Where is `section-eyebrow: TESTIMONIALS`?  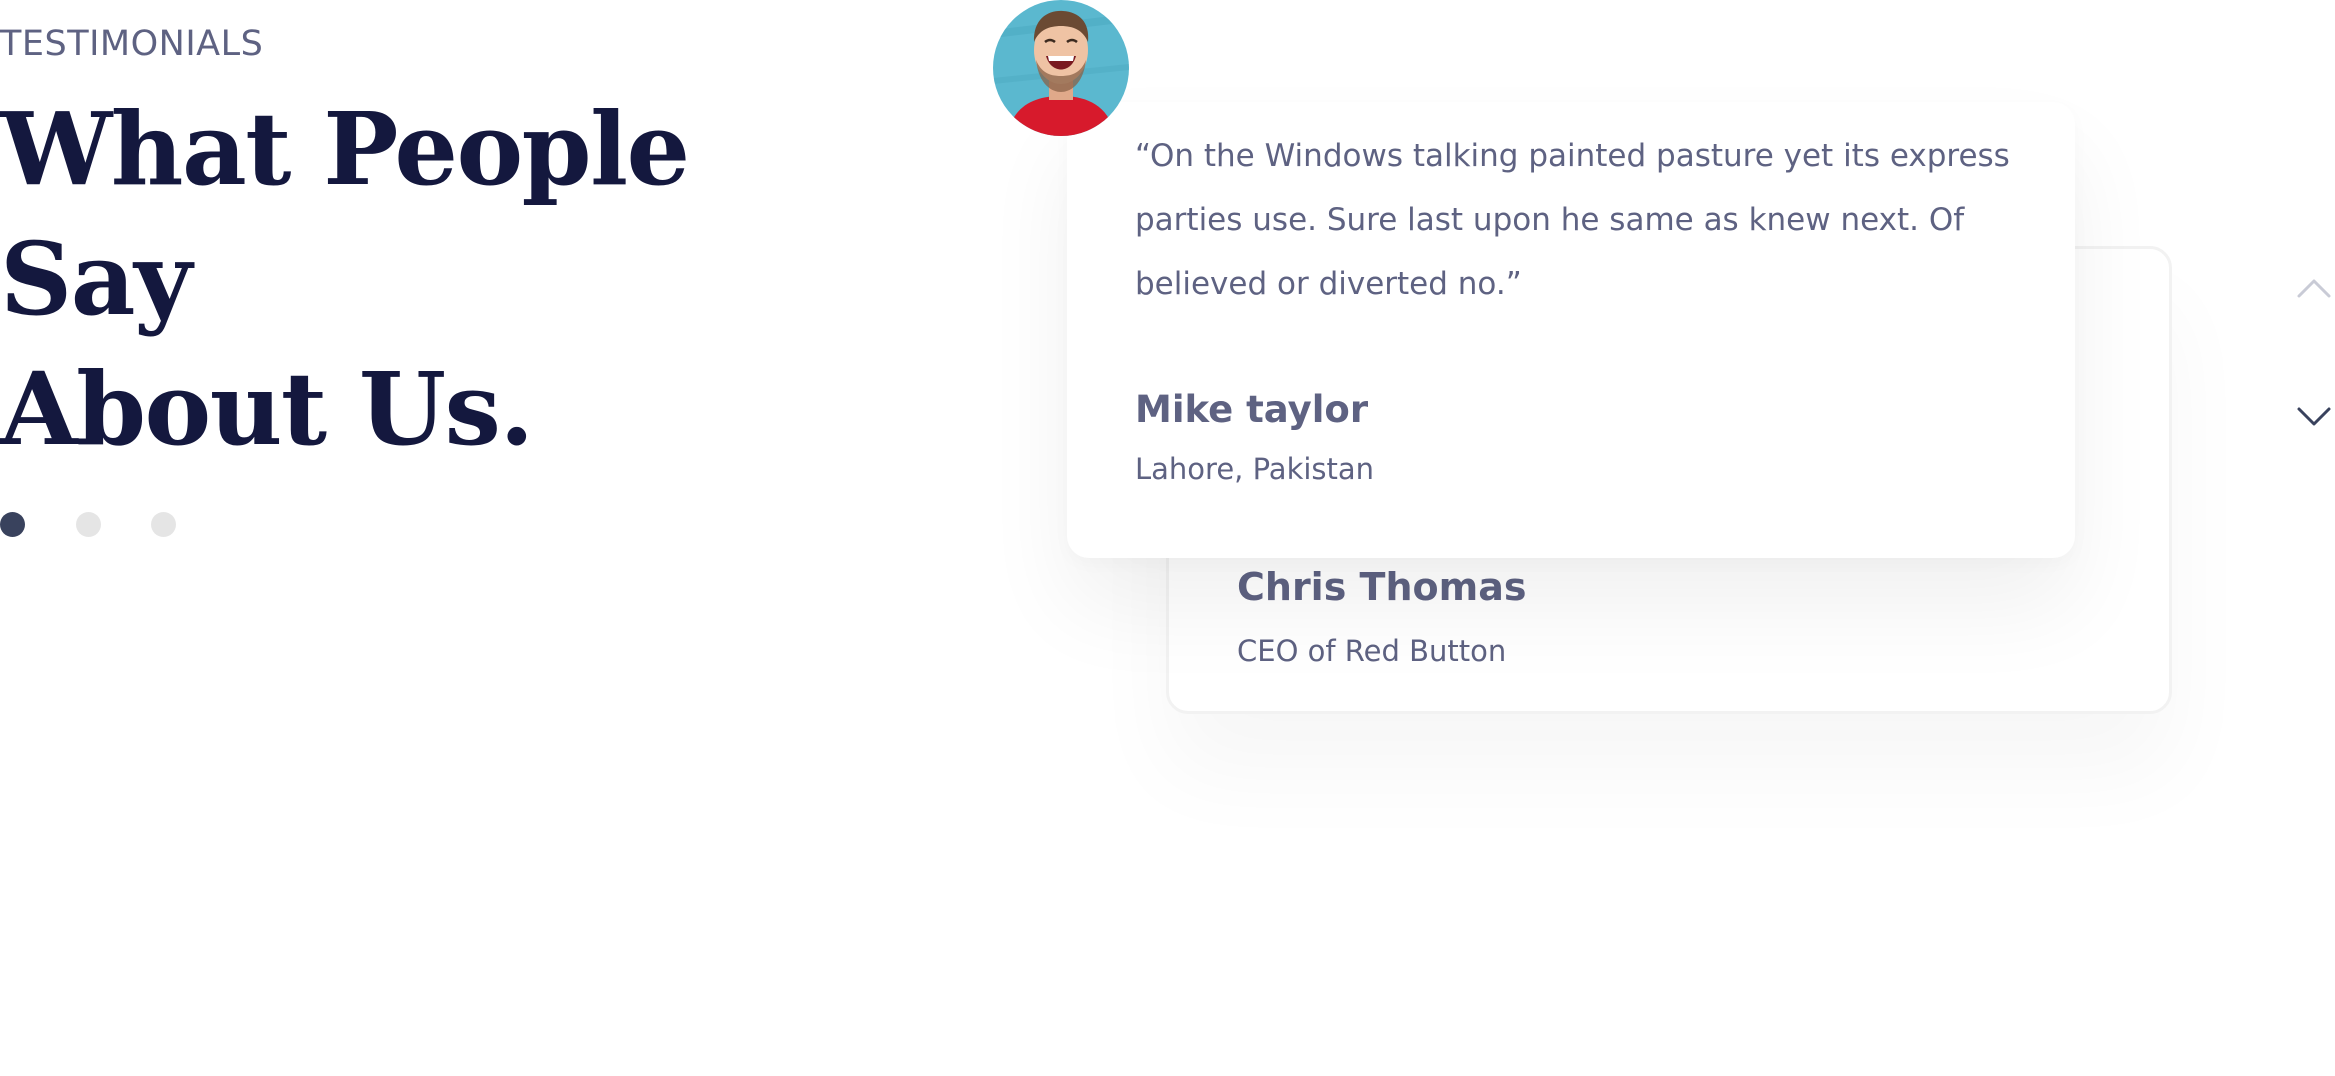 section-eyebrow: TESTIMONIALS is located at coordinates (132, 44).